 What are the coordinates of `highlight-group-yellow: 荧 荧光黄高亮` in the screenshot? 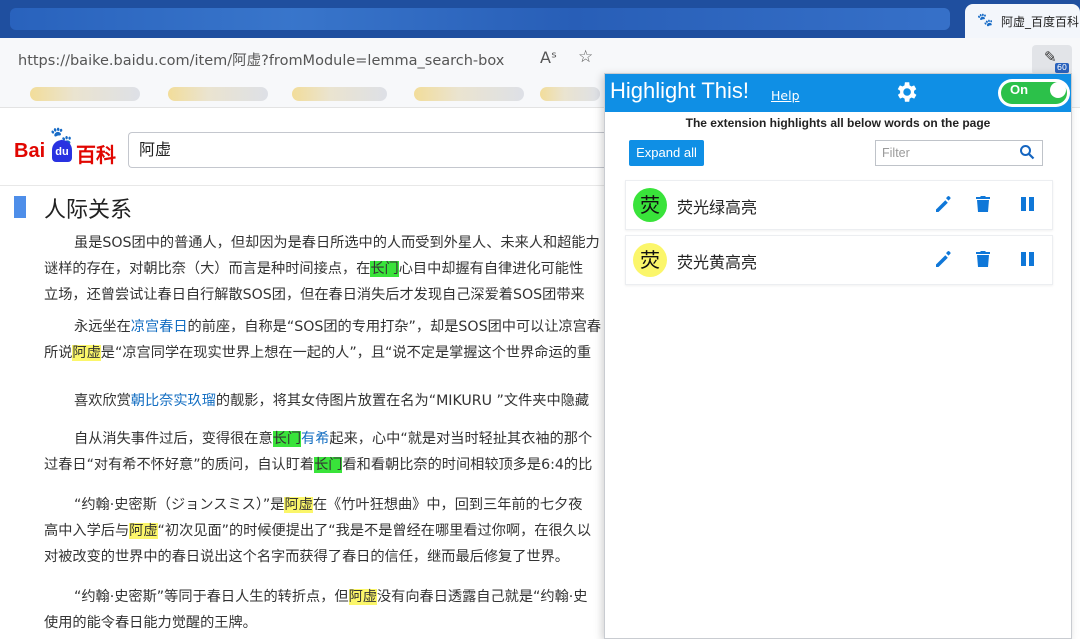 It's located at (839, 260).